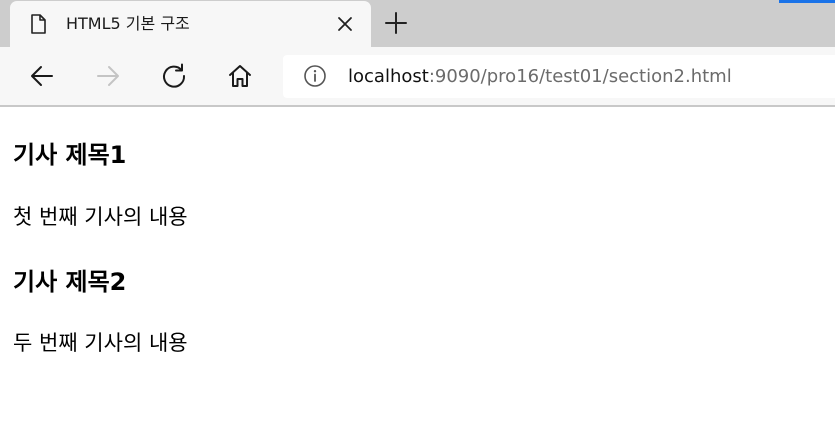 This screenshot has width=835, height=448. I want to click on home-icon, so click(240, 76).